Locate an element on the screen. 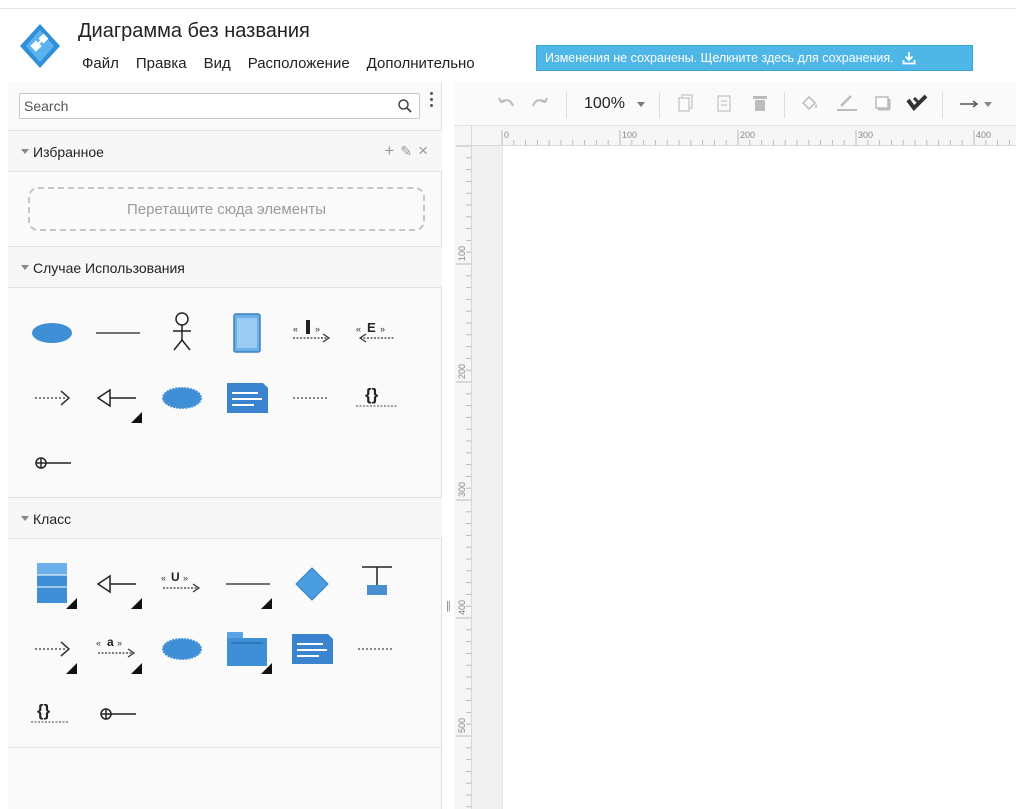 The image size is (1016, 809). class-collaboration-shape is located at coordinates (182, 649).